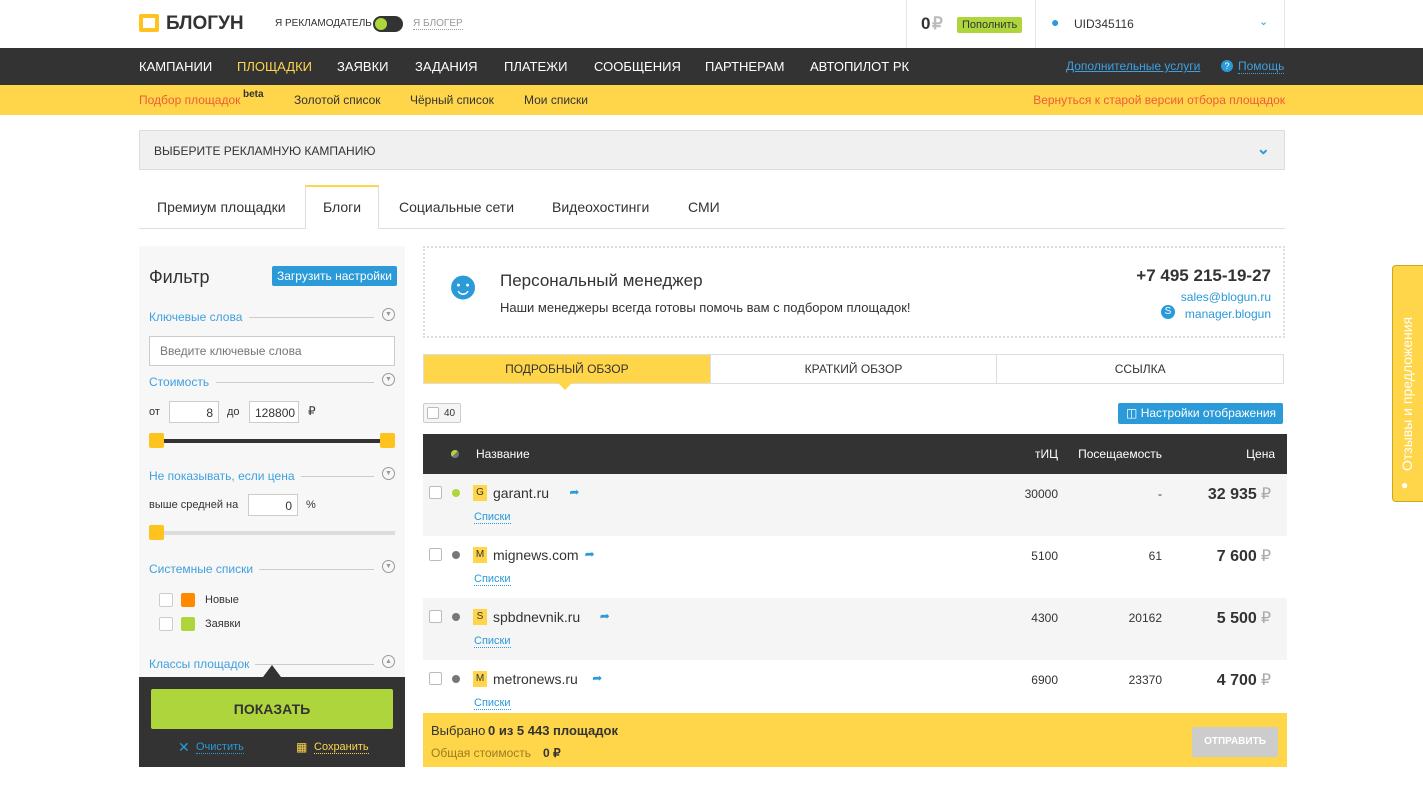  Describe the element at coordinates (937, 23) in the screenshot. I see `balance-currency: ₽` at that location.